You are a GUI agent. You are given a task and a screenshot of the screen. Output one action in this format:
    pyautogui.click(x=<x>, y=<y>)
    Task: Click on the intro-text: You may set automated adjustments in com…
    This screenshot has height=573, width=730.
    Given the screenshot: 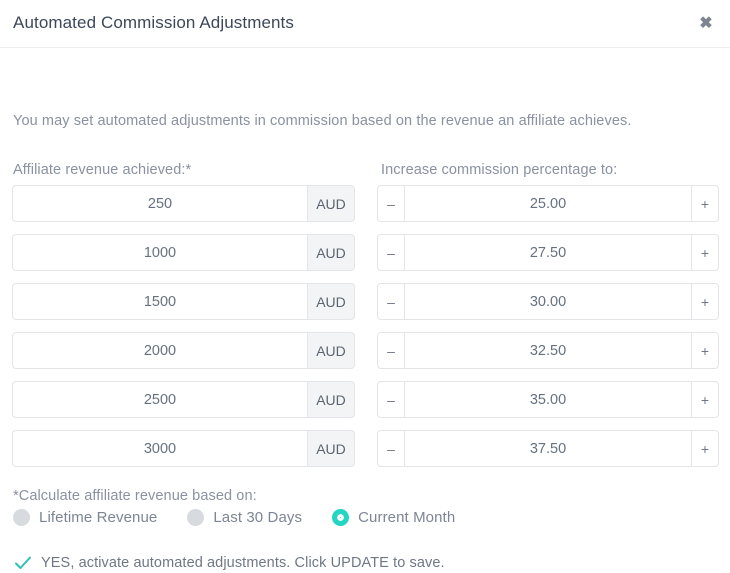 What is the action you would take?
    pyautogui.click(x=322, y=121)
    